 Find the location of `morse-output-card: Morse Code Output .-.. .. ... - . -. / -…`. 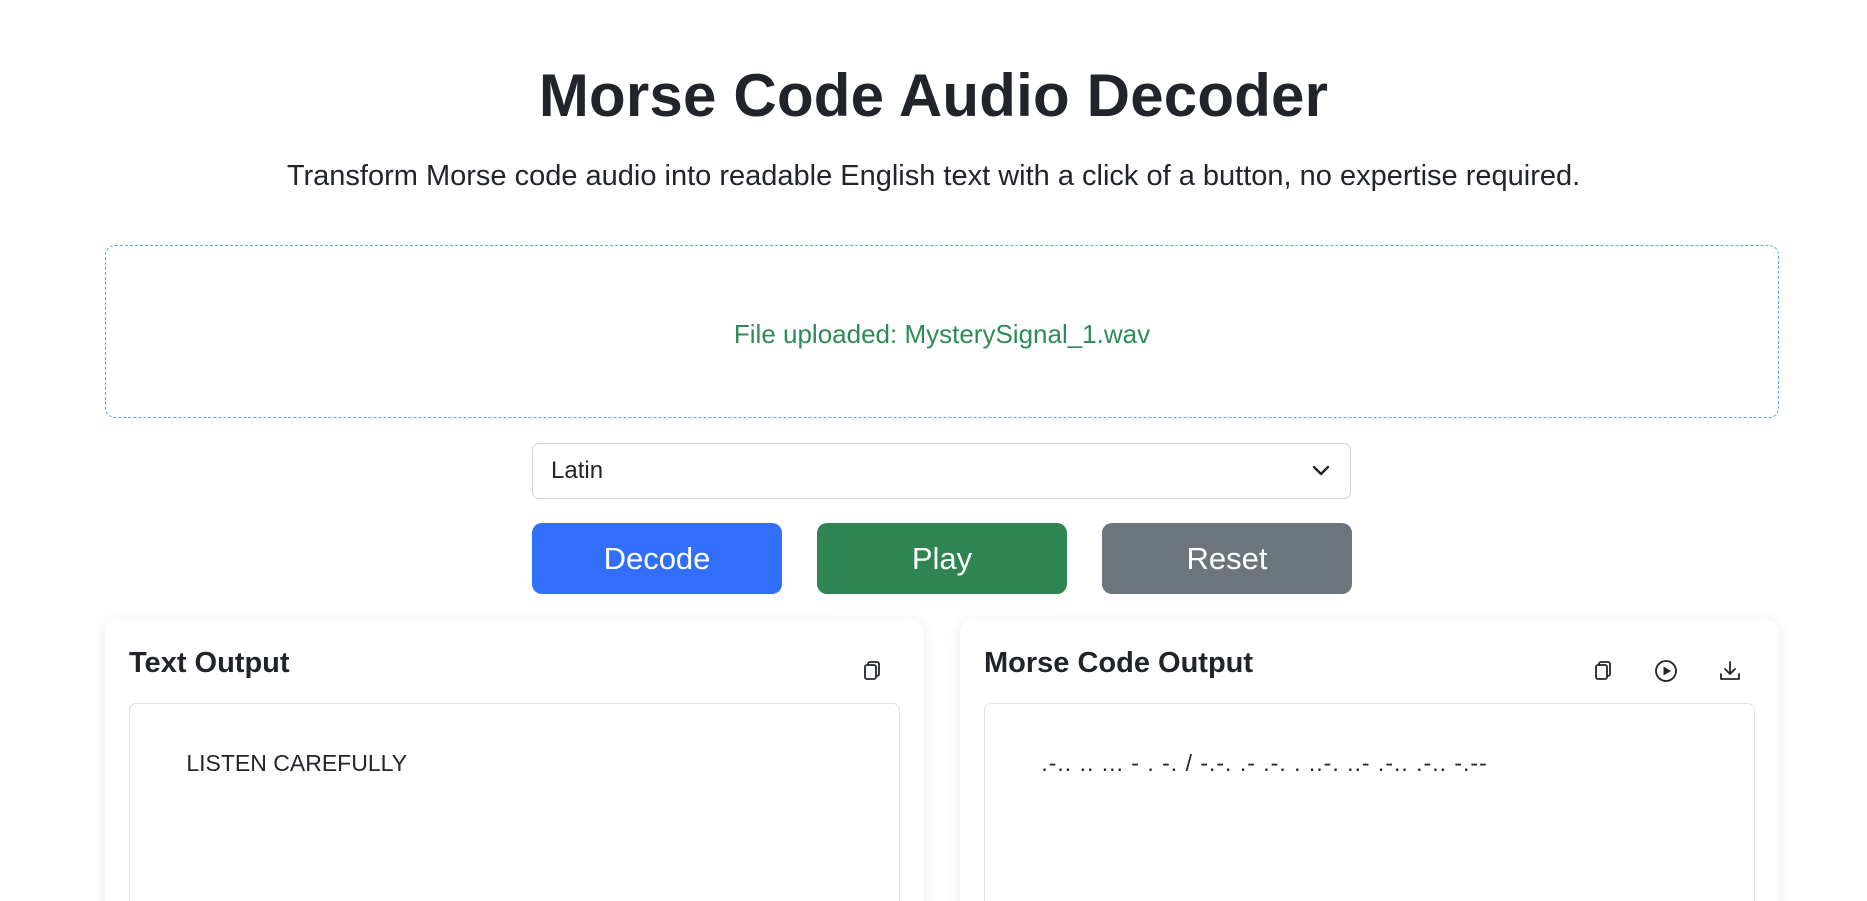

morse-output-card: Morse Code Output .-.. .. ... - . -. / -… is located at coordinates (1369, 760).